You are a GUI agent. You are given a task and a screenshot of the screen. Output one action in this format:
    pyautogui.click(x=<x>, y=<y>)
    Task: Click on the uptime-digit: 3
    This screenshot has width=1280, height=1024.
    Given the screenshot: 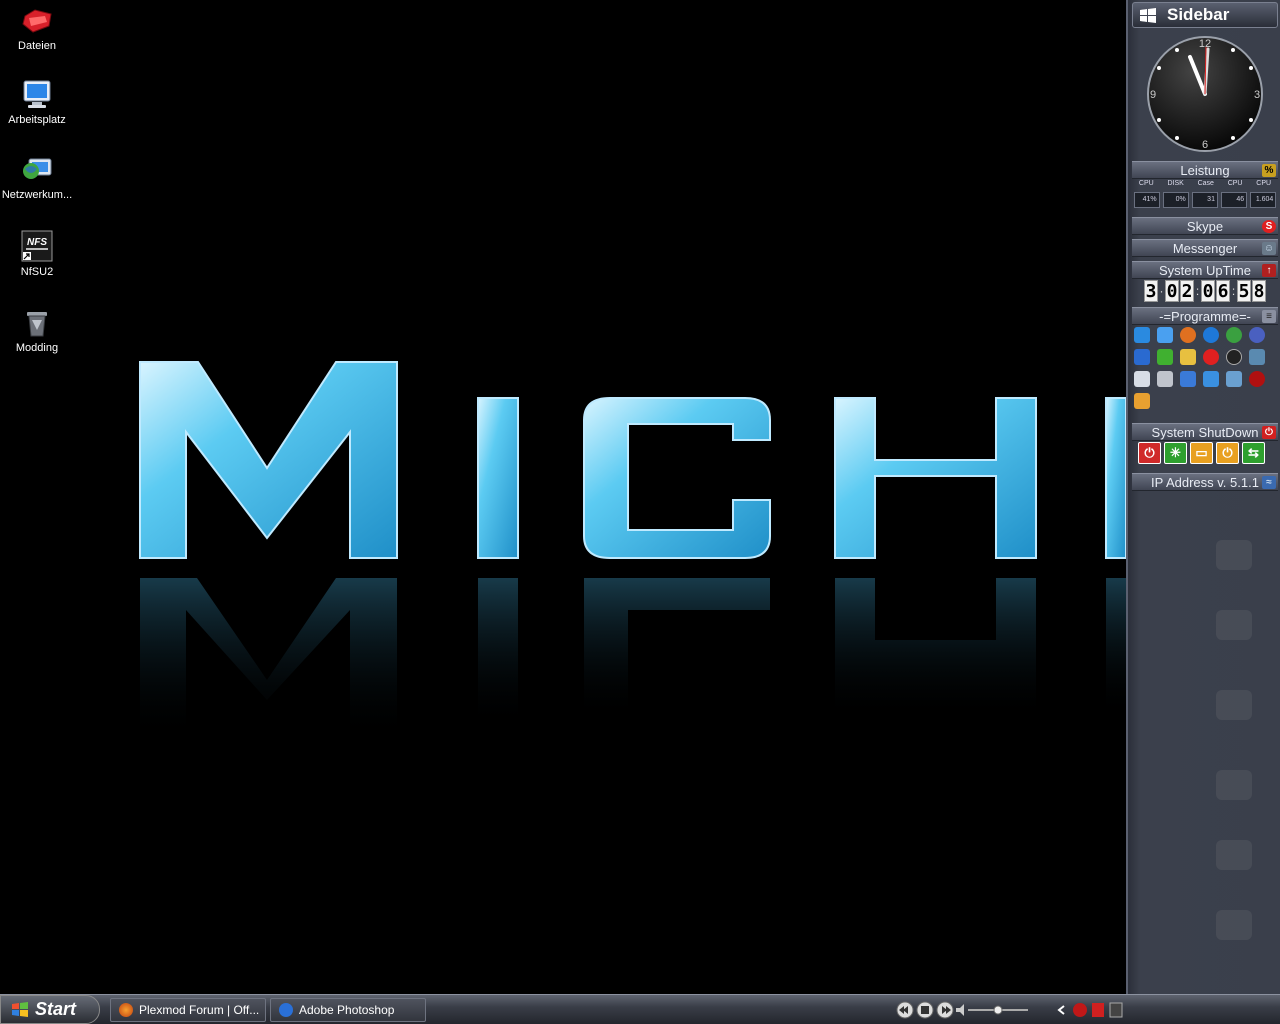 What is the action you would take?
    pyautogui.click(x=1151, y=291)
    